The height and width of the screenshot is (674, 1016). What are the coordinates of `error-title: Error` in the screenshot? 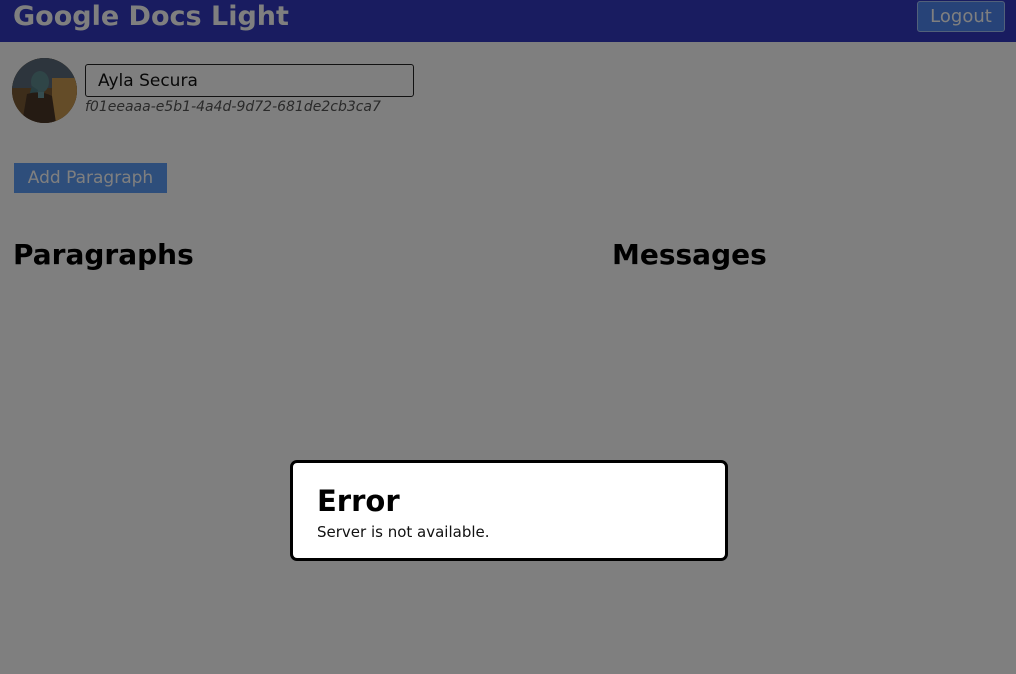 It's located at (358, 501).